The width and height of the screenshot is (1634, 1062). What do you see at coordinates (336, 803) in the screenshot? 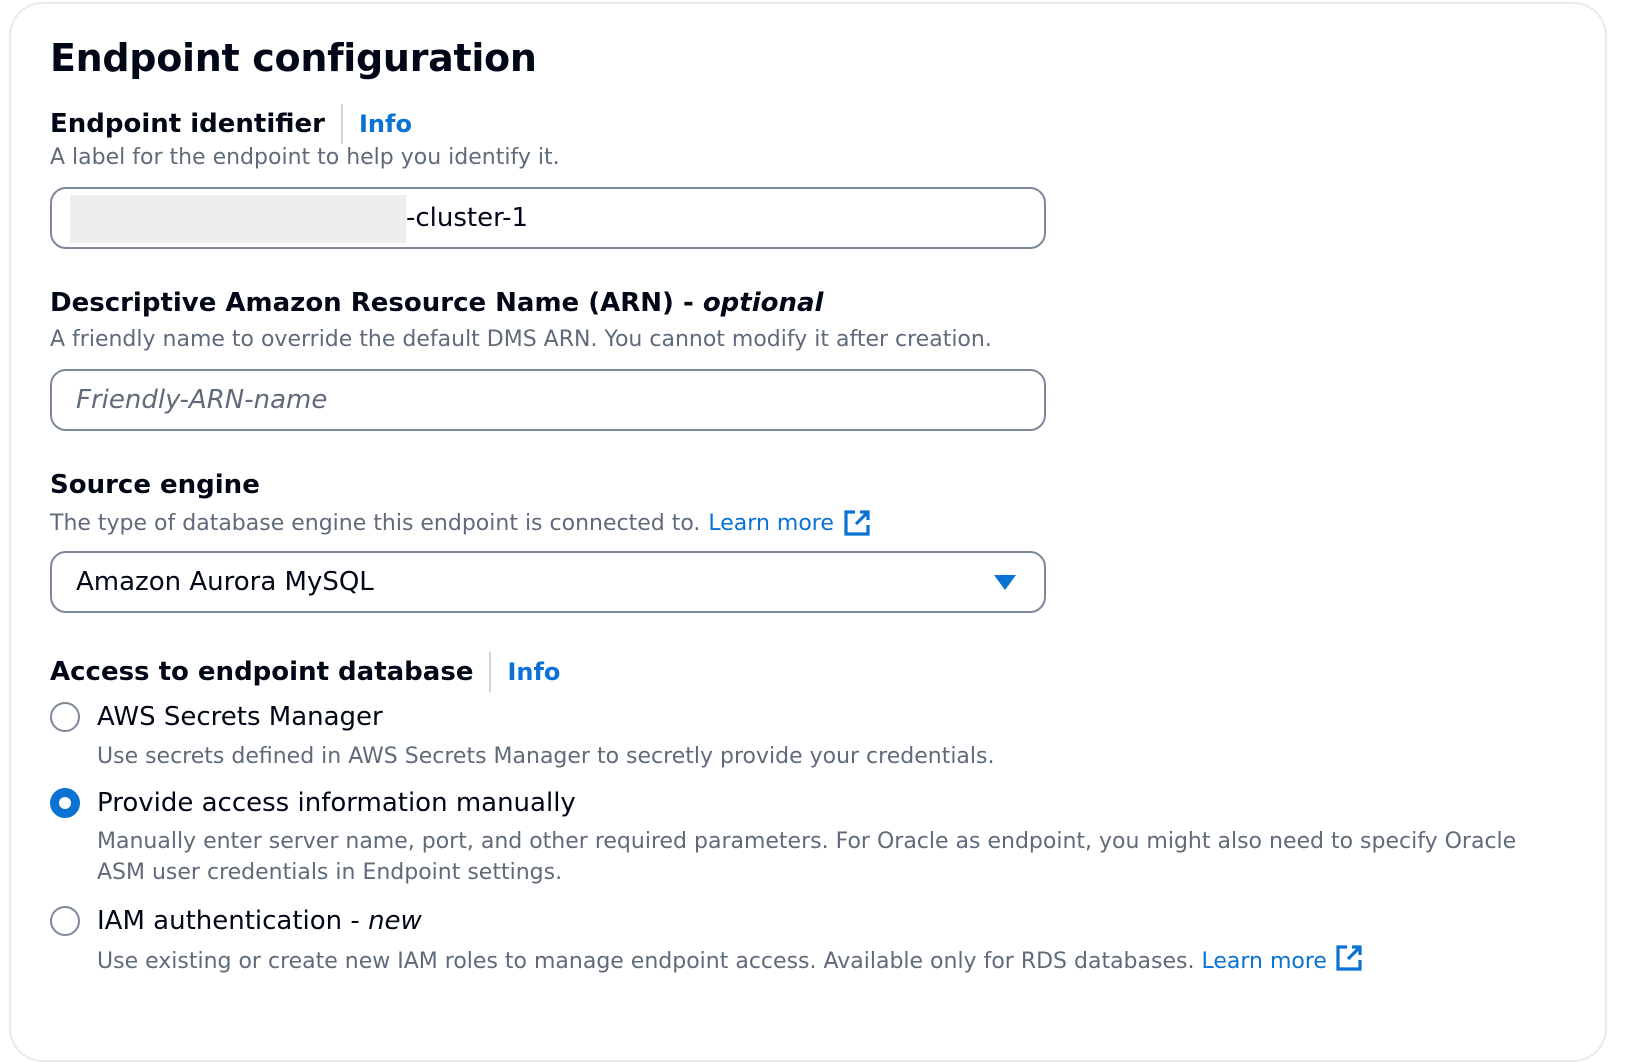
I see `radio-label: Provide access information manually` at bounding box center [336, 803].